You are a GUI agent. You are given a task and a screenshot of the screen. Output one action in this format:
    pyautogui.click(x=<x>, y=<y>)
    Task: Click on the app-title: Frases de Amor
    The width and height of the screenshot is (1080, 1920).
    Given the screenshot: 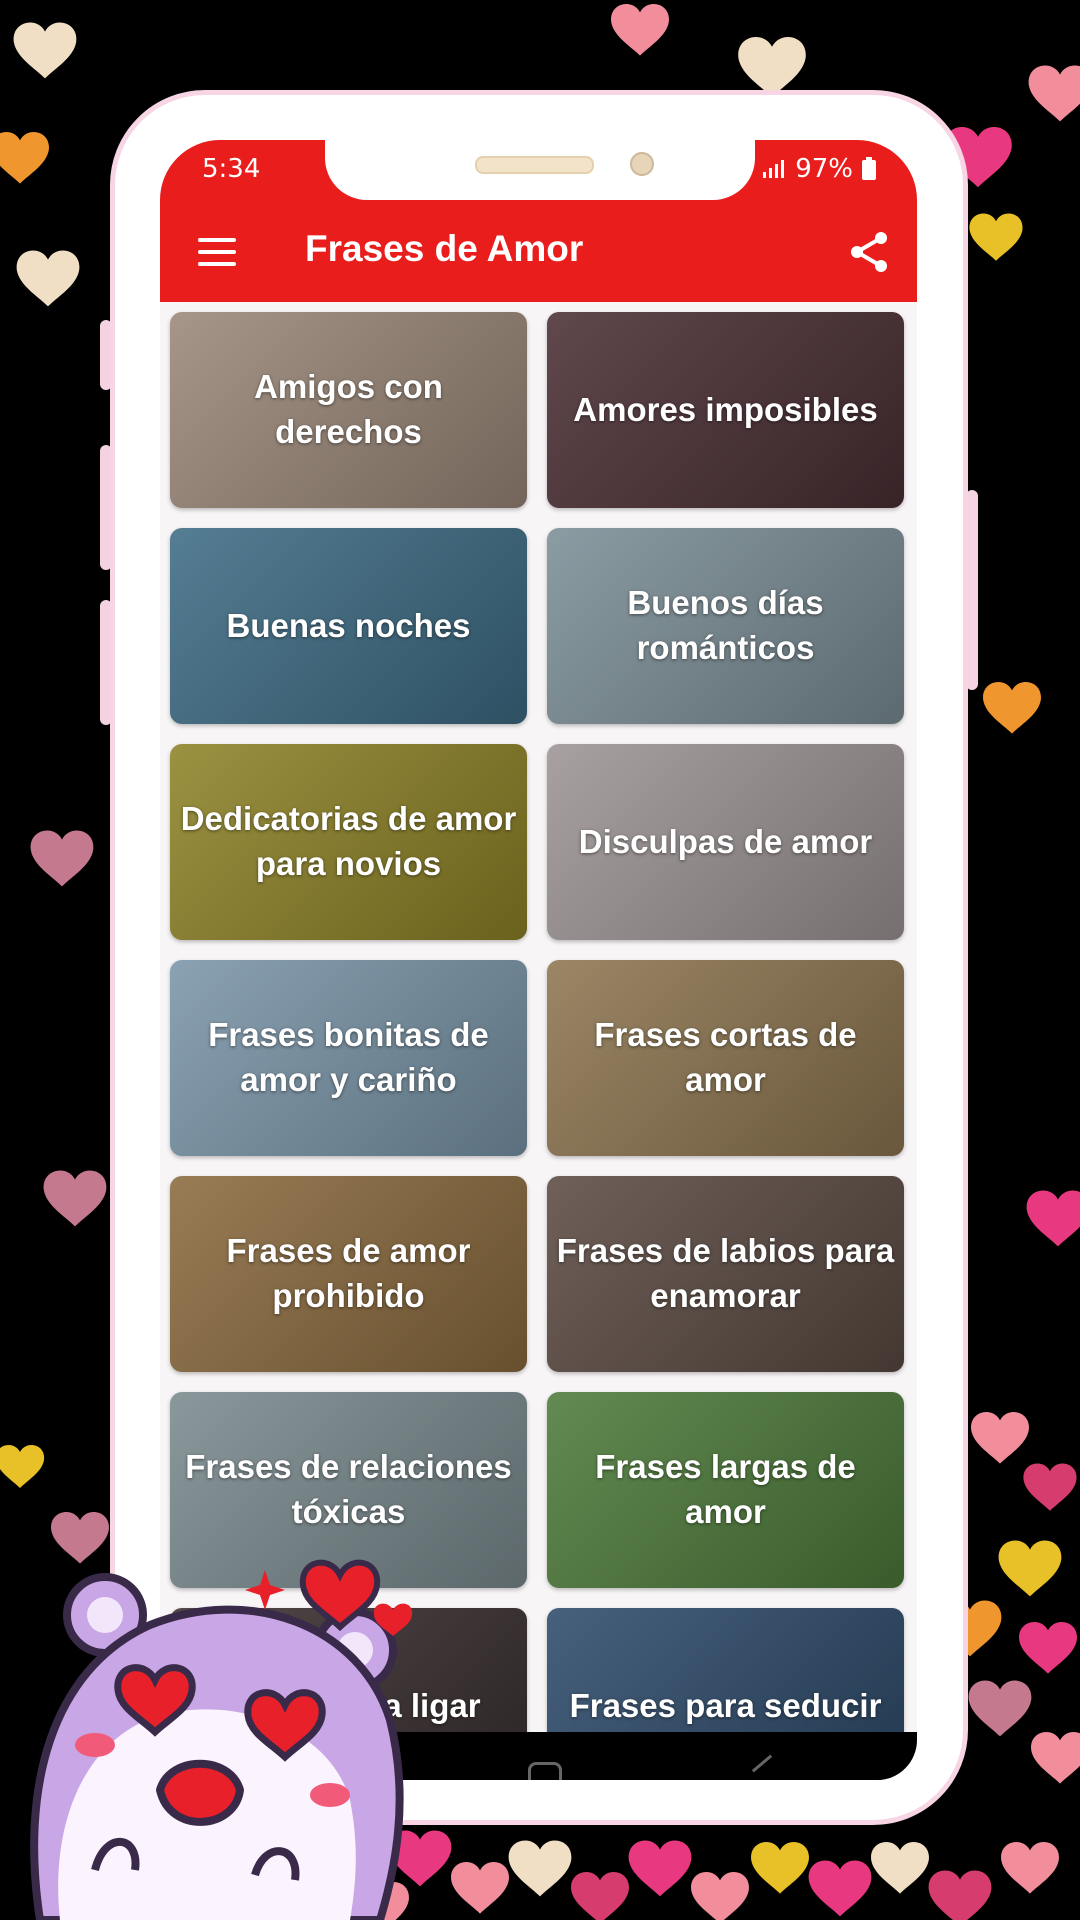 What is the action you would take?
    pyautogui.click(x=444, y=248)
    